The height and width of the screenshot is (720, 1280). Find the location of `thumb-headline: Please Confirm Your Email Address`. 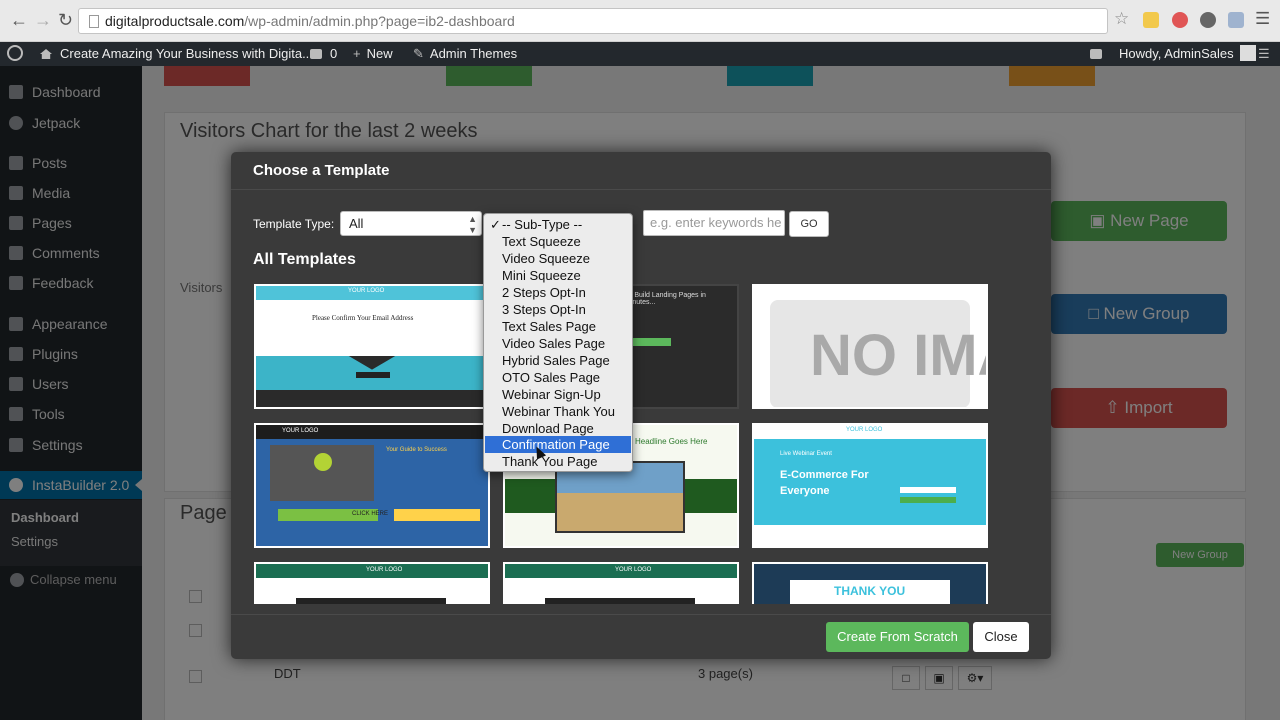

thumb-headline: Please Confirm Your Email Address is located at coordinates (363, 318).